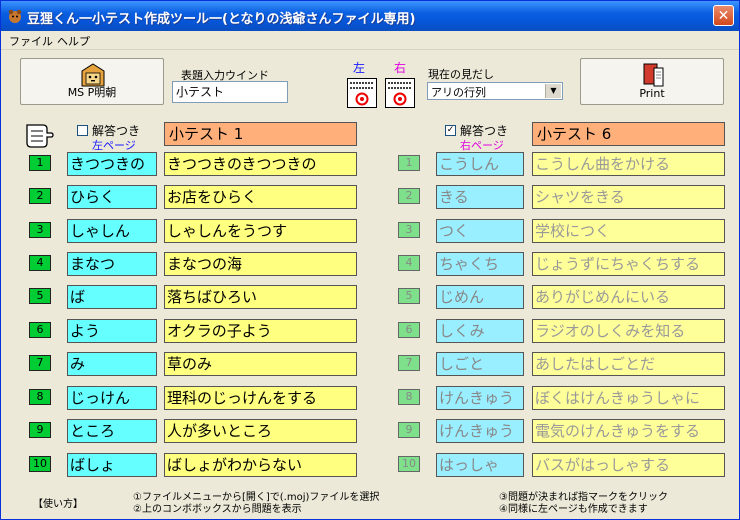 The image size is (740, 520). Describe the element at coordinates (260, 431) in the screenshot. I see `left-row-sentence: 人が多いところ` at that location.